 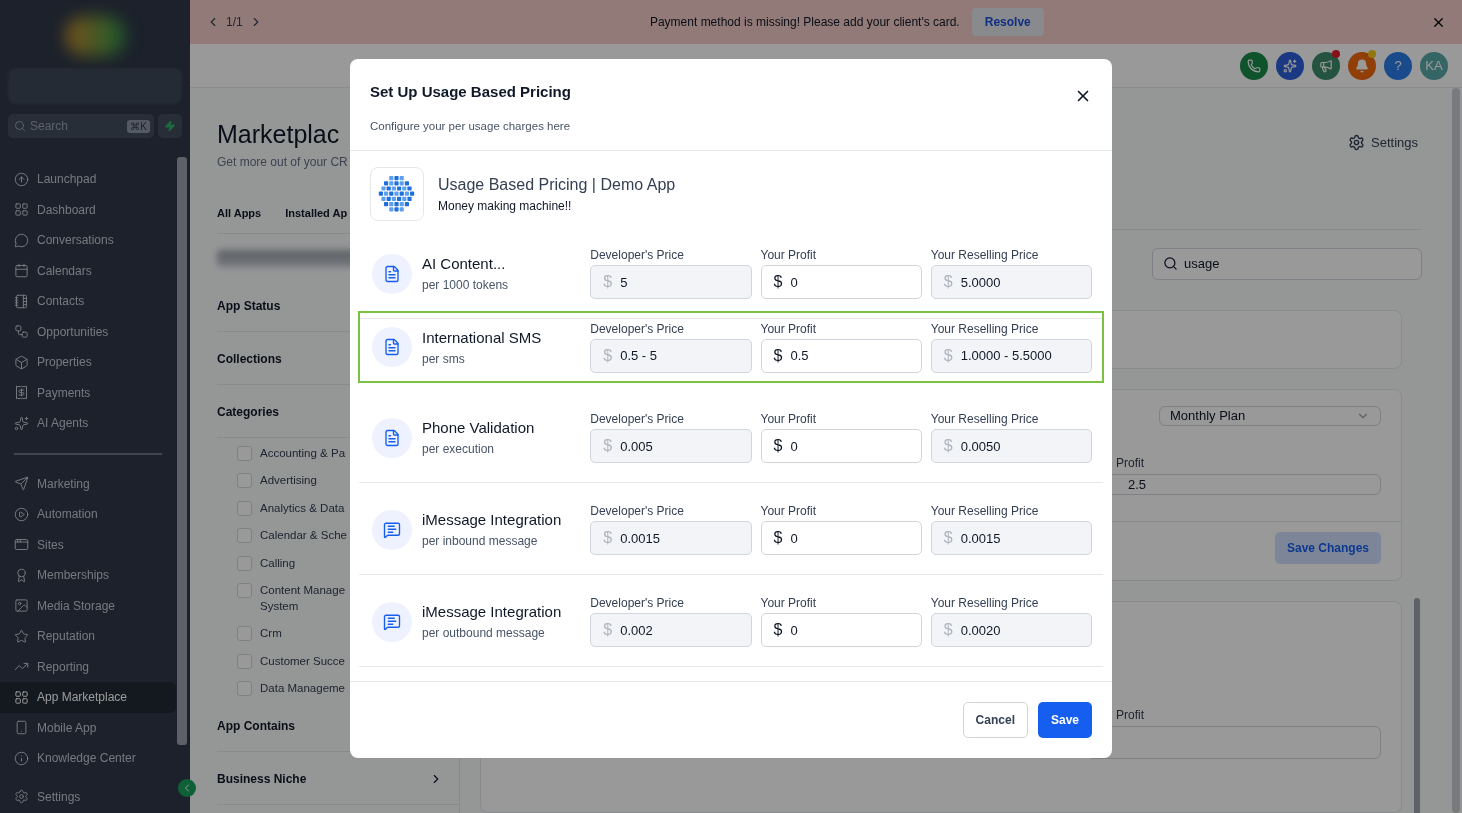 What do you see at coordinates (316, 213) in the screenshot?
I see `tab: Installed Ap` at bounding box center [316, 213].